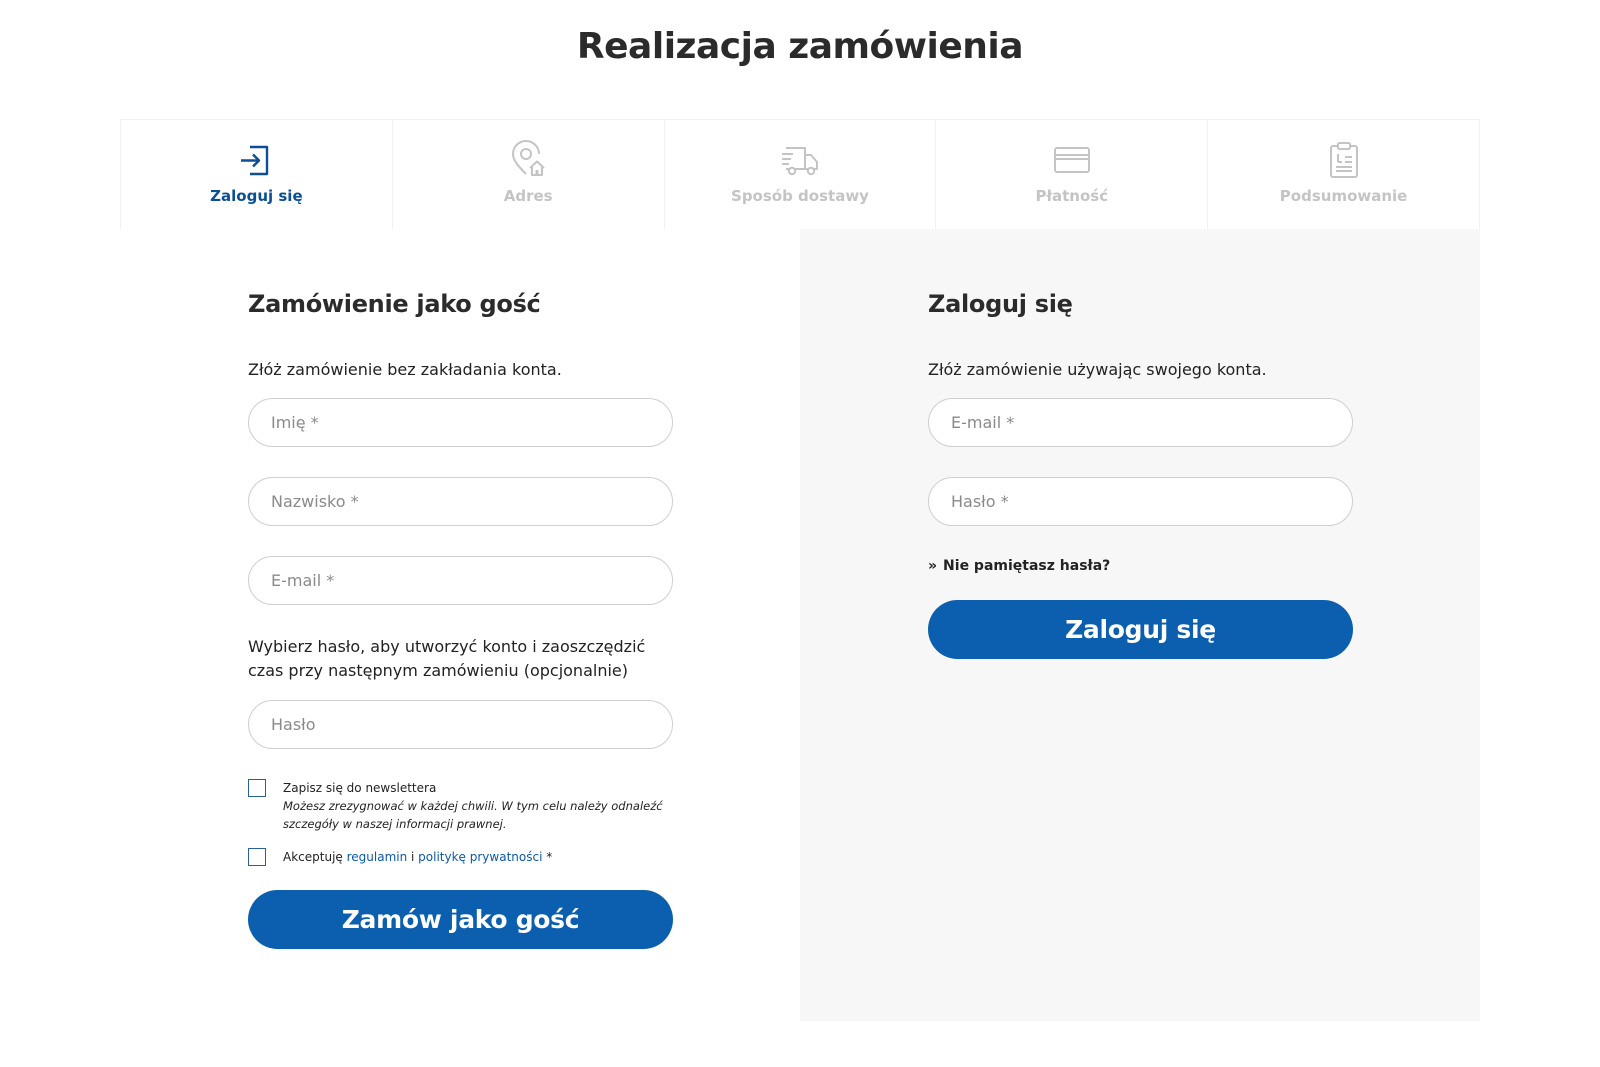 The width and height of the screenshot is (1600, 1067). What do you see at coordinates (460, 724) in the screenshot?
I see `guest-password-field` at bounding box center [460, 724].